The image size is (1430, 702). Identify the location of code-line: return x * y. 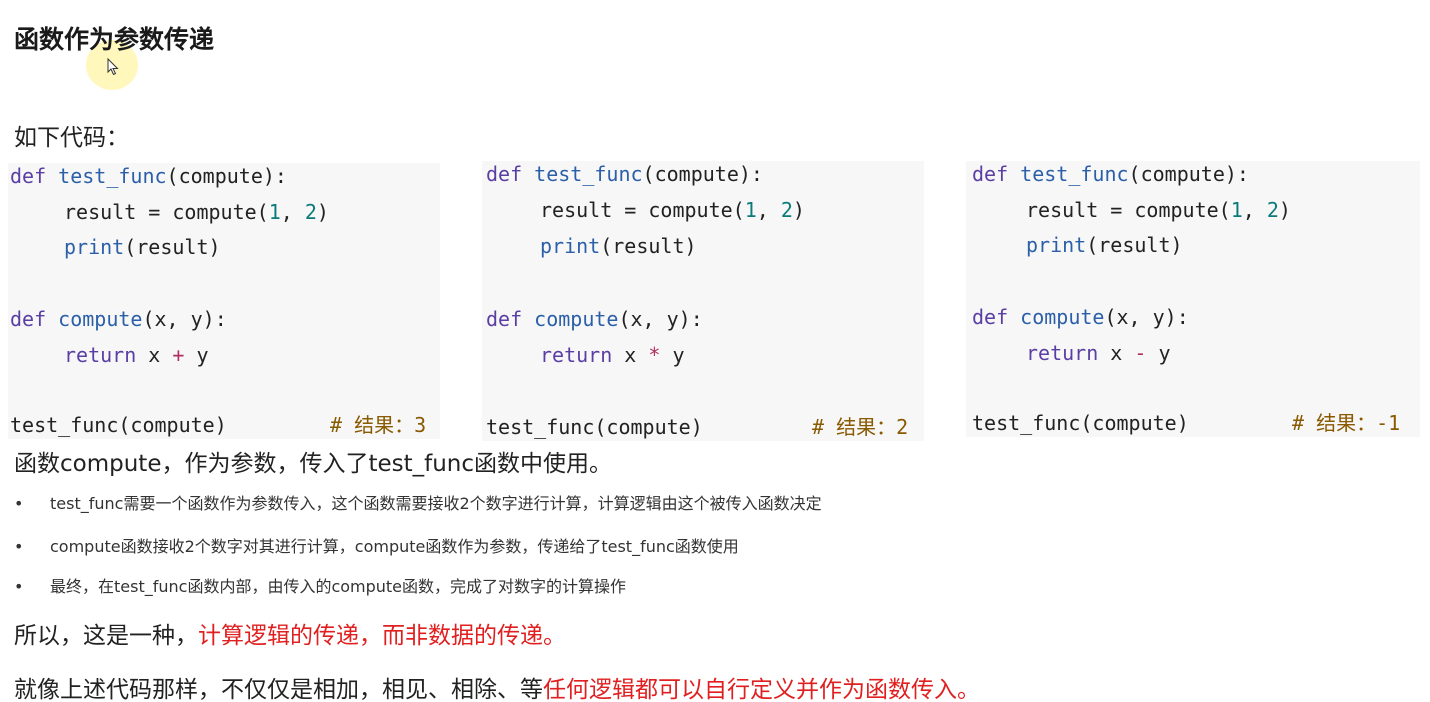
(612, 355).